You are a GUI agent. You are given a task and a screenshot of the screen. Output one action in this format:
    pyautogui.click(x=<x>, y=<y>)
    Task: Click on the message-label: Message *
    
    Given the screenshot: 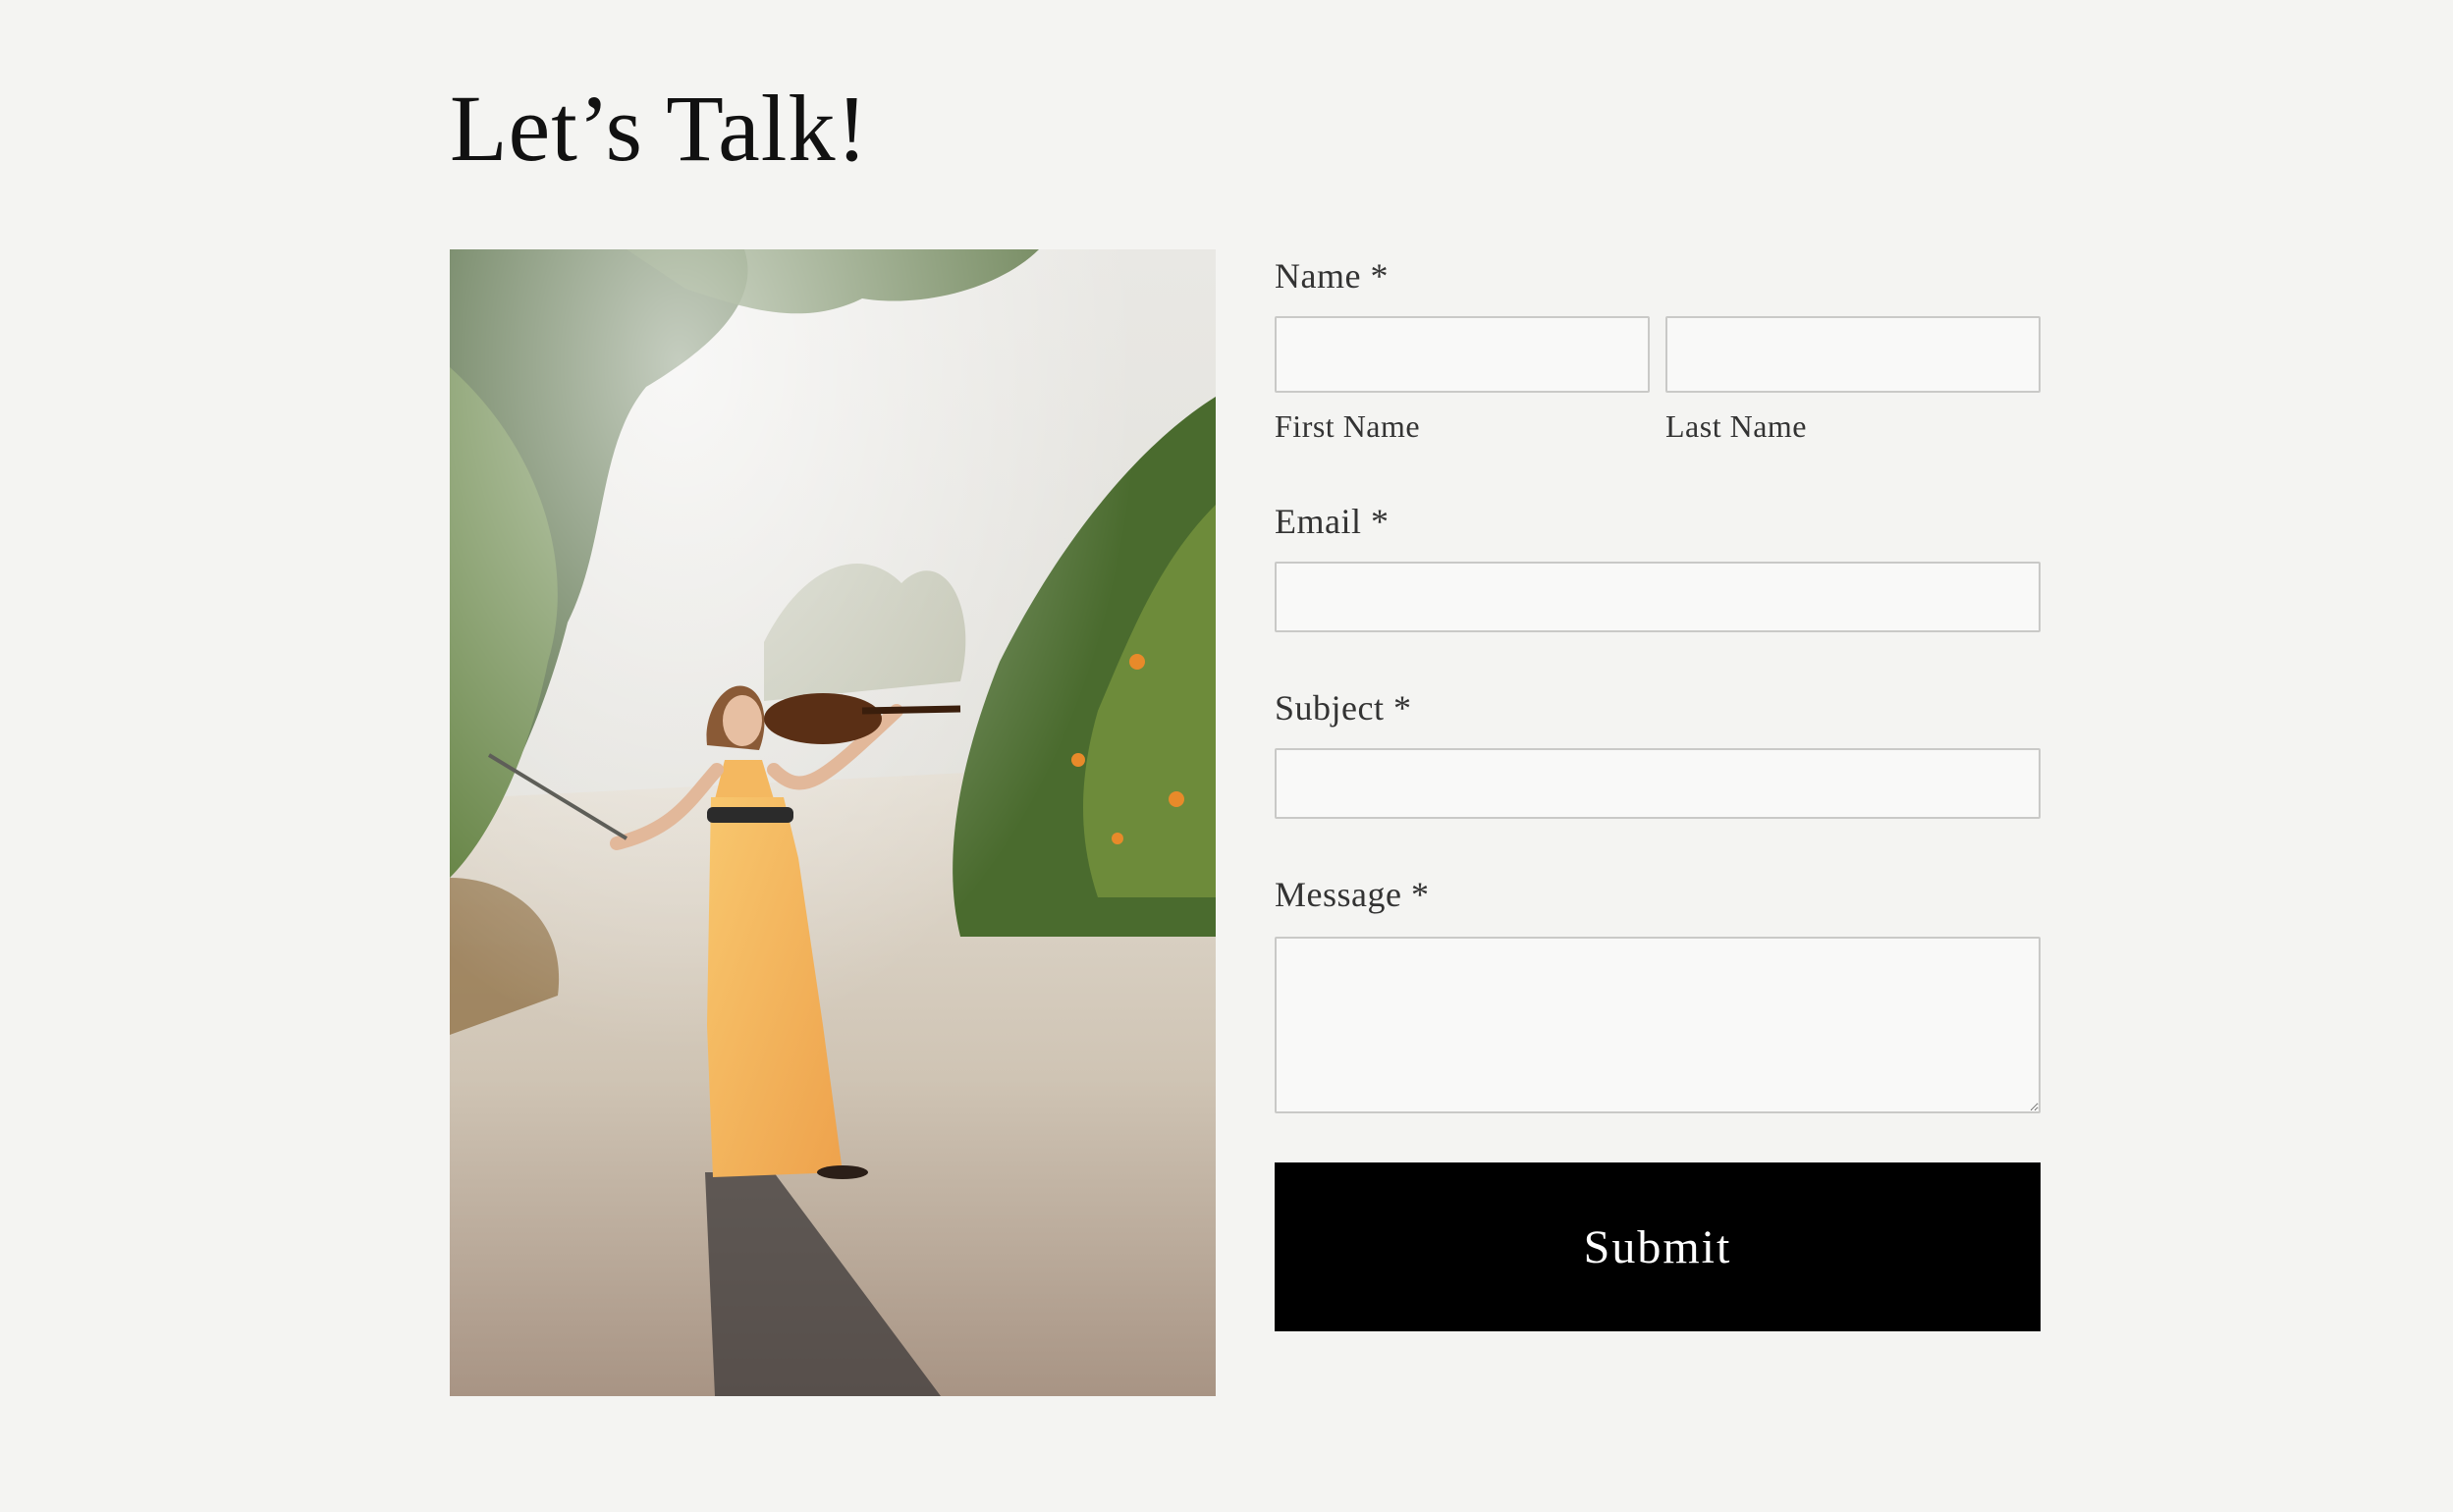 What is the action you would take?
    pyautogui.click(x=1352, y=895)
    